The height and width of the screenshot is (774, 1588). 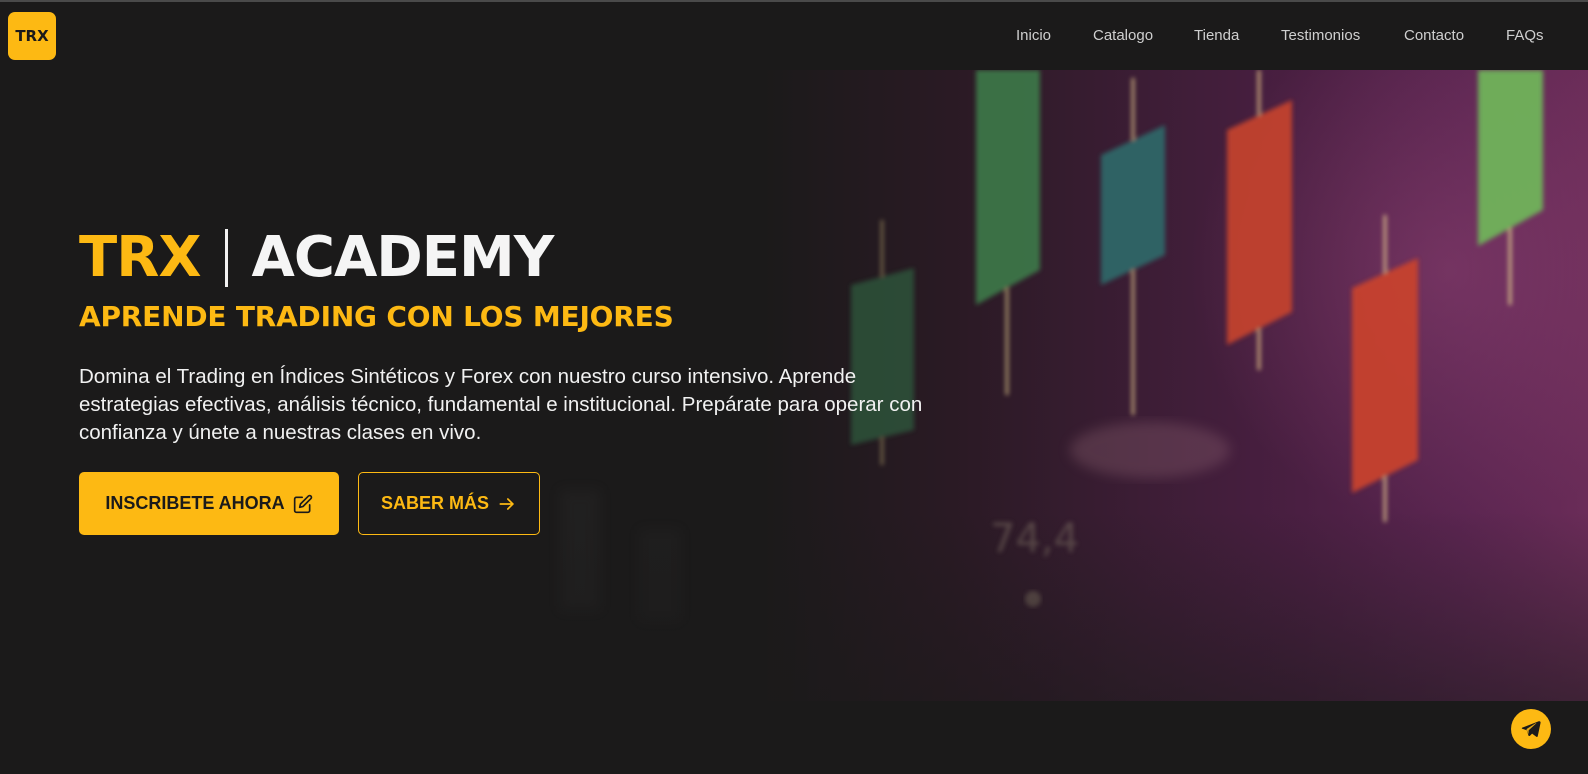 What do you see at coordinates (434, 503) in the screenshot?
I see `learn-more-label: SABER MÁS` at bounding box center [434, 503].